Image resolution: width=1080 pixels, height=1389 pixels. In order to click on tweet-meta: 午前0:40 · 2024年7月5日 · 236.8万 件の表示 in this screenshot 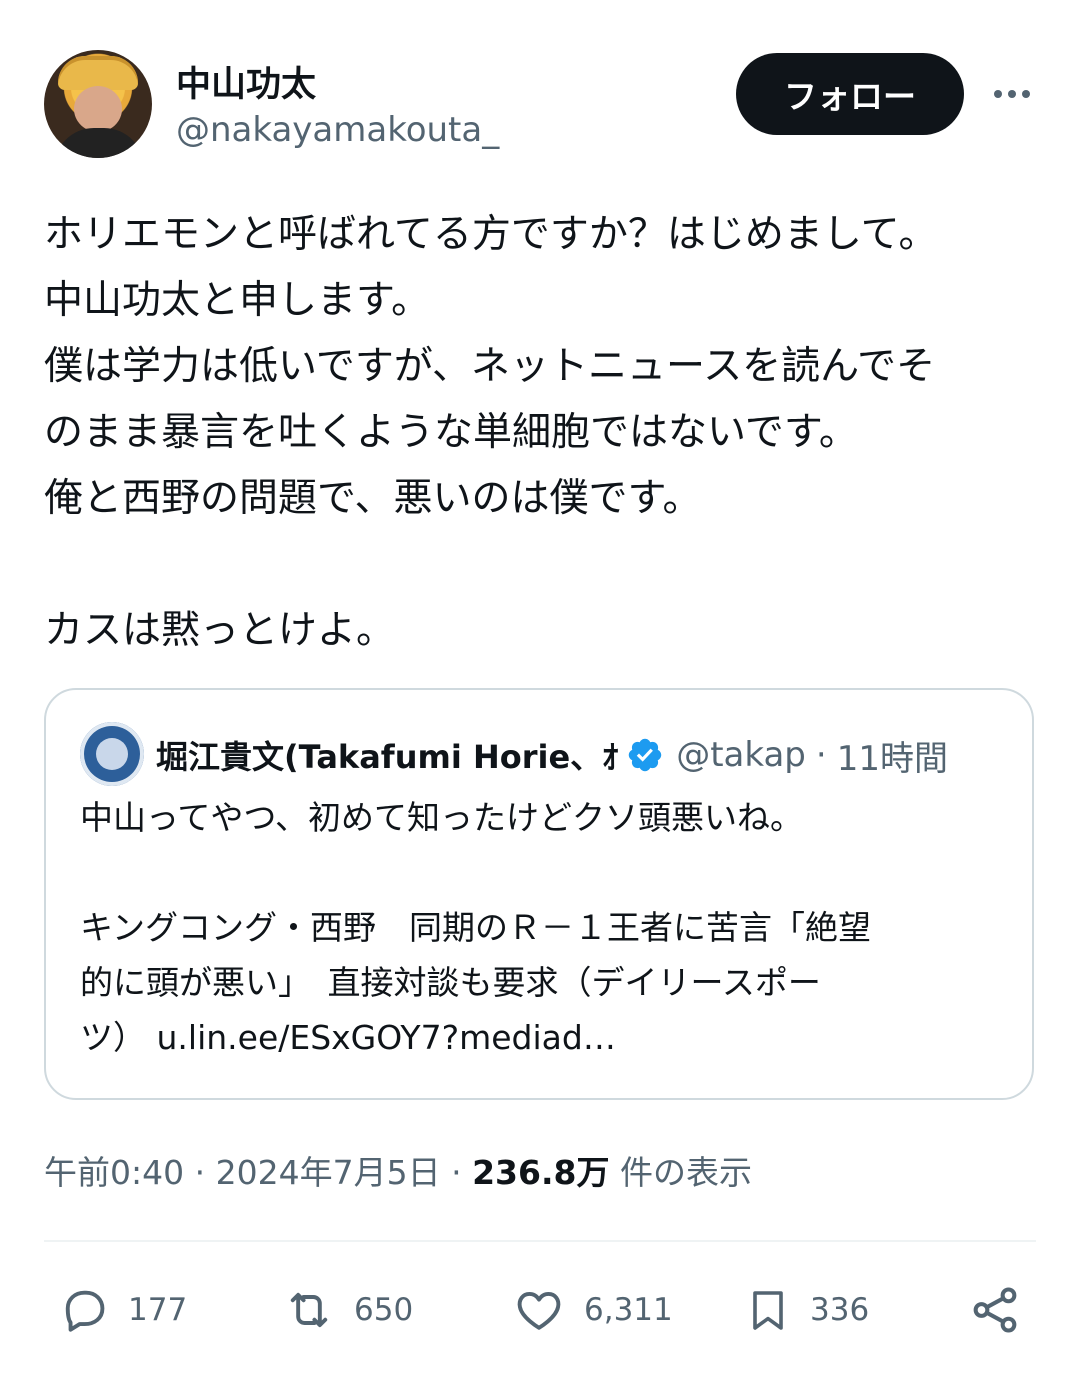, I will do `click(398, 1170)`.